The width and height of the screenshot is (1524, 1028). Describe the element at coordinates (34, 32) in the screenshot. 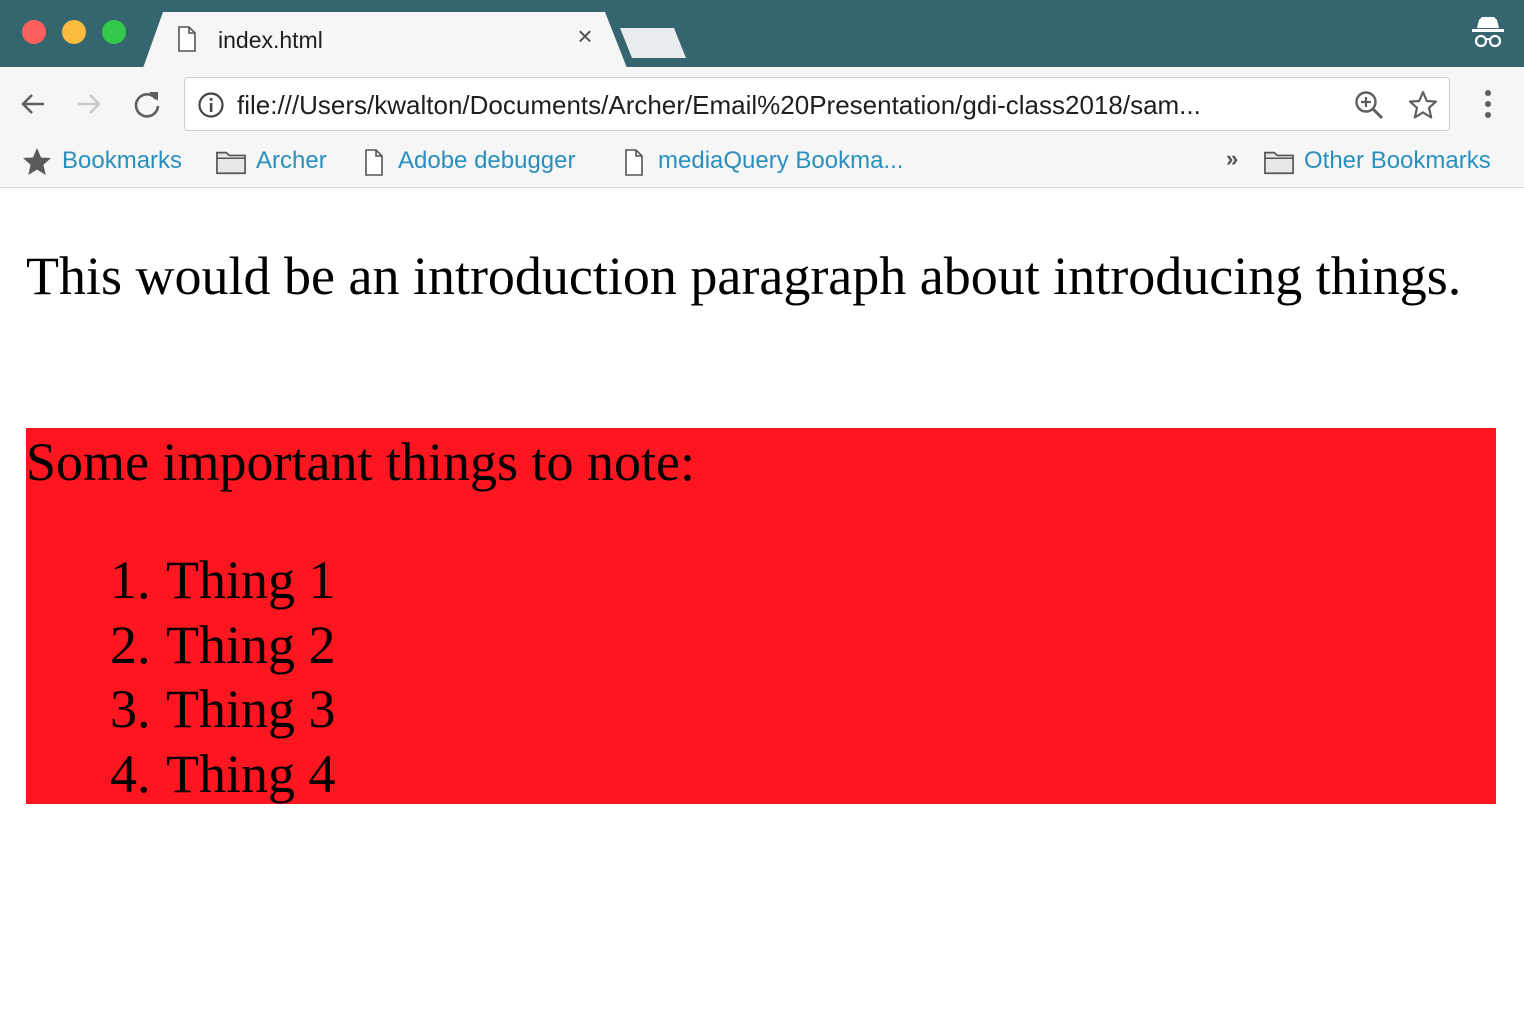

I see `window-close-button` at that location.